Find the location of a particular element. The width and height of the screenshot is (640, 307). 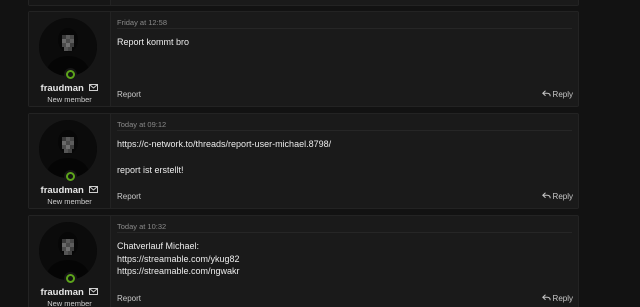

post-link: https://streamable.com/ngwakr is located at coordinates (344, 271).